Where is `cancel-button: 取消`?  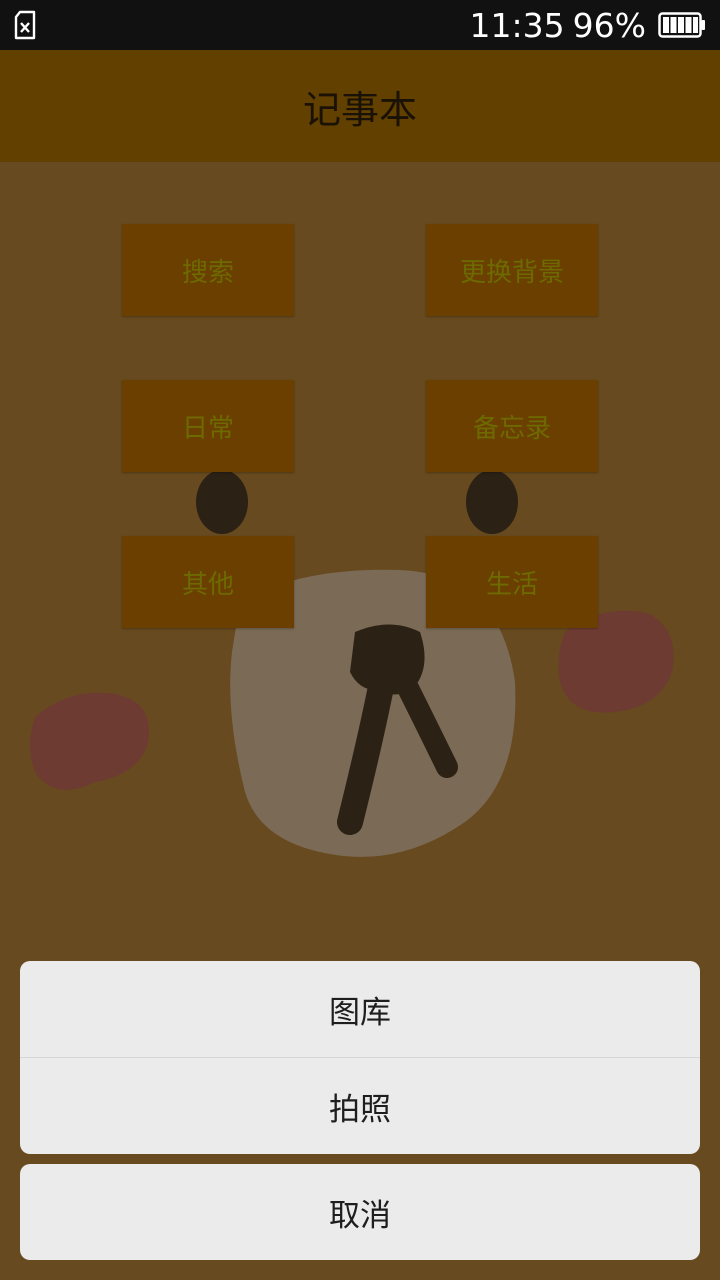
cancel-button: 取消 is located at coordinates (360, 1212).